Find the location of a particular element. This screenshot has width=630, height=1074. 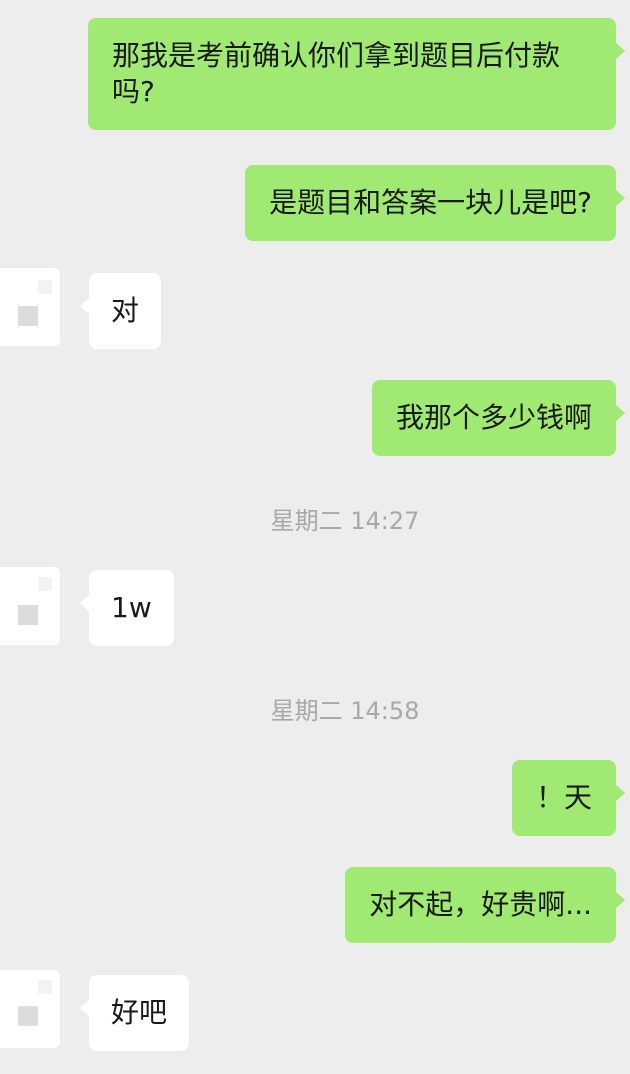

message-timestamp: 星期二 14:58 is located at coordinates (345, 711).